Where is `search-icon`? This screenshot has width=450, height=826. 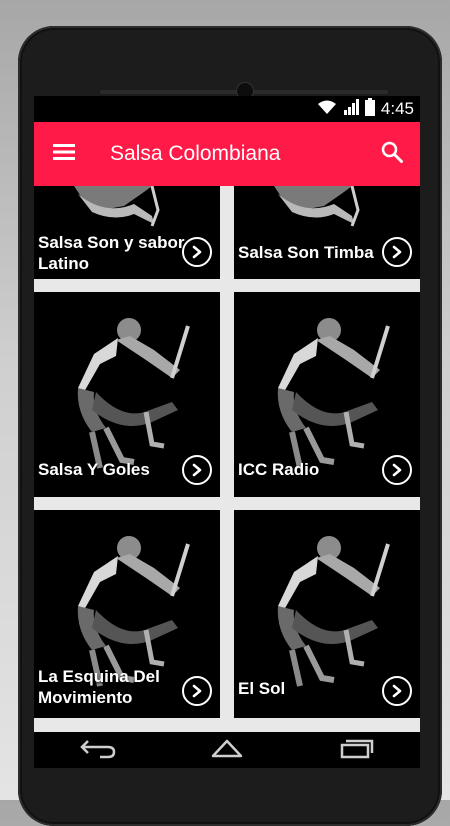 search-icon is located at coordinates (392, 154).